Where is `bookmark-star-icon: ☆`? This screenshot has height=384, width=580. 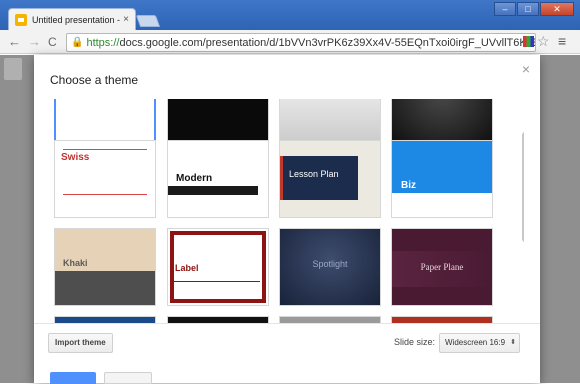 bookmark-star-icon: ☆ is located at coordinates (543, 41).